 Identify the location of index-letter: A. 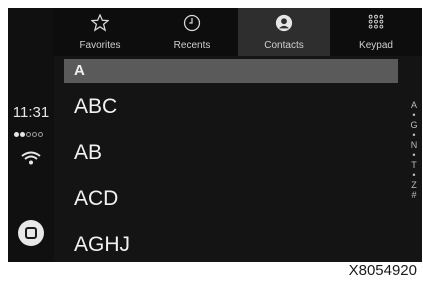
(414, 105).